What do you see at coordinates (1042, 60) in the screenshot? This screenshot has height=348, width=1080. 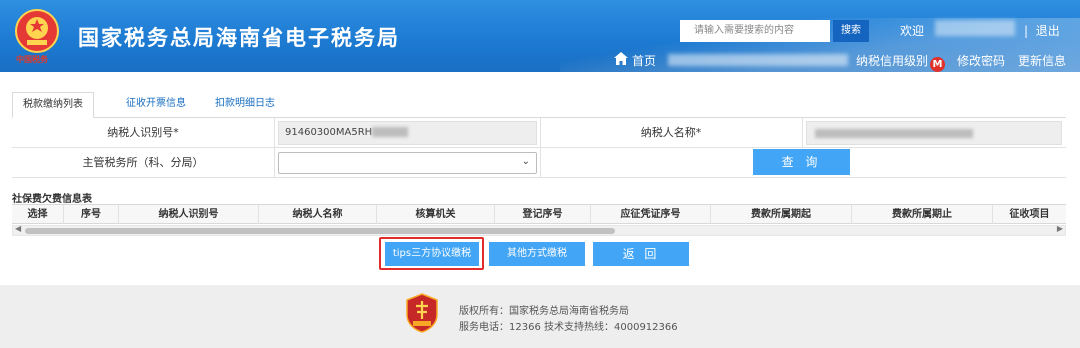 I see `update-info-link: 更新信息` at bounding box center [1042, 60].